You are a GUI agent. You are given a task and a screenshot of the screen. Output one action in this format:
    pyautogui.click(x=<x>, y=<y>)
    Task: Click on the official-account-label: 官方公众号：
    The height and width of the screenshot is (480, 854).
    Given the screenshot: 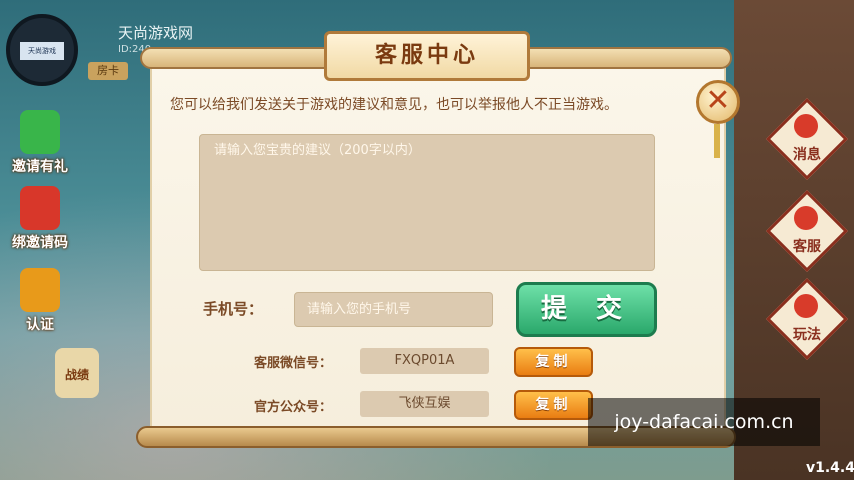 What is the action you would take?
    pyautogui.click(x=293, y=407)
    